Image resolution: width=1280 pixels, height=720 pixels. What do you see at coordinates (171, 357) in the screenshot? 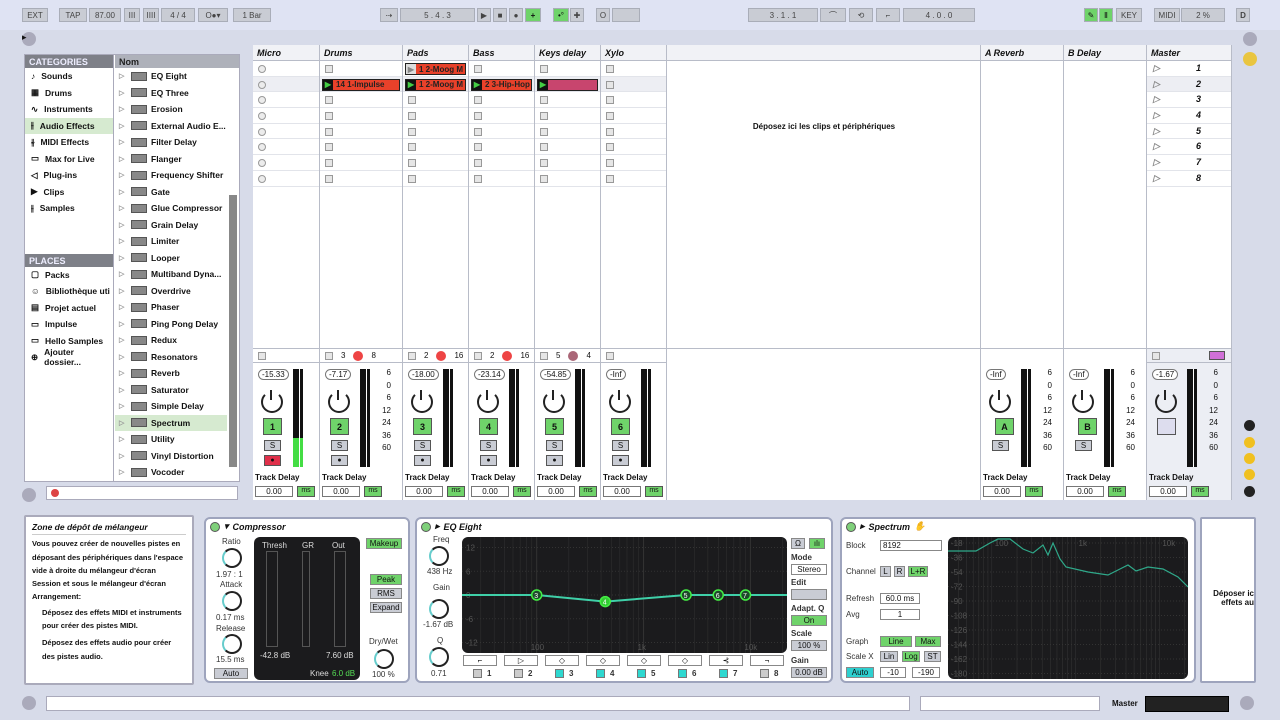
I see `browser-item: ▷ Resonators` at bounding box center [171, 357].